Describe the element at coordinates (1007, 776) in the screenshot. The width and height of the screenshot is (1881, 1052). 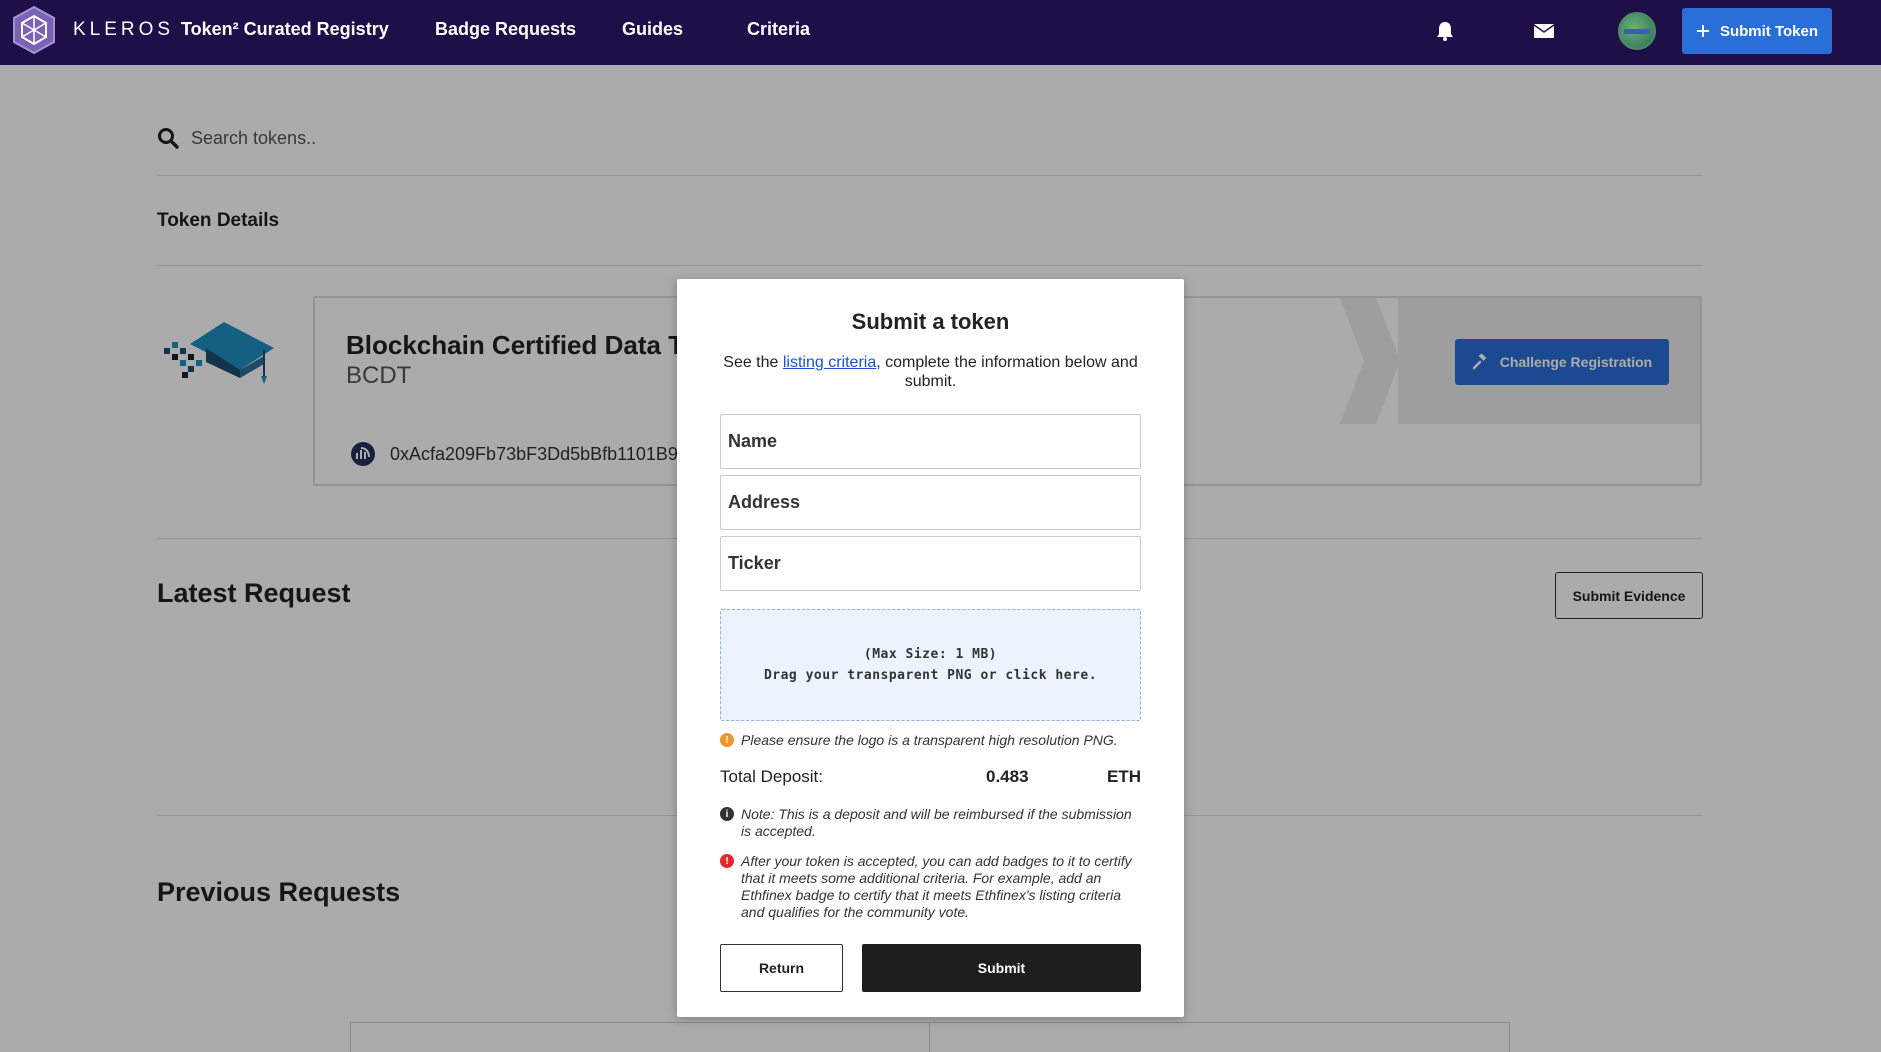
I see `deposit-value: 0.483` at that location.